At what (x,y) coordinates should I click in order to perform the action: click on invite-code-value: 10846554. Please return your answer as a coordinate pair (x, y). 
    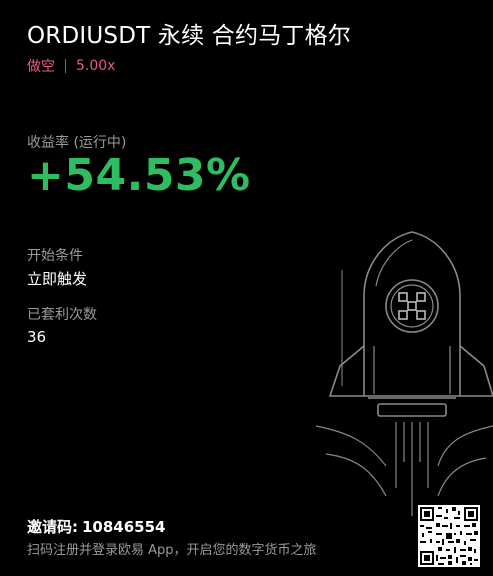
    Looking at the image, I should click on (124, 527).